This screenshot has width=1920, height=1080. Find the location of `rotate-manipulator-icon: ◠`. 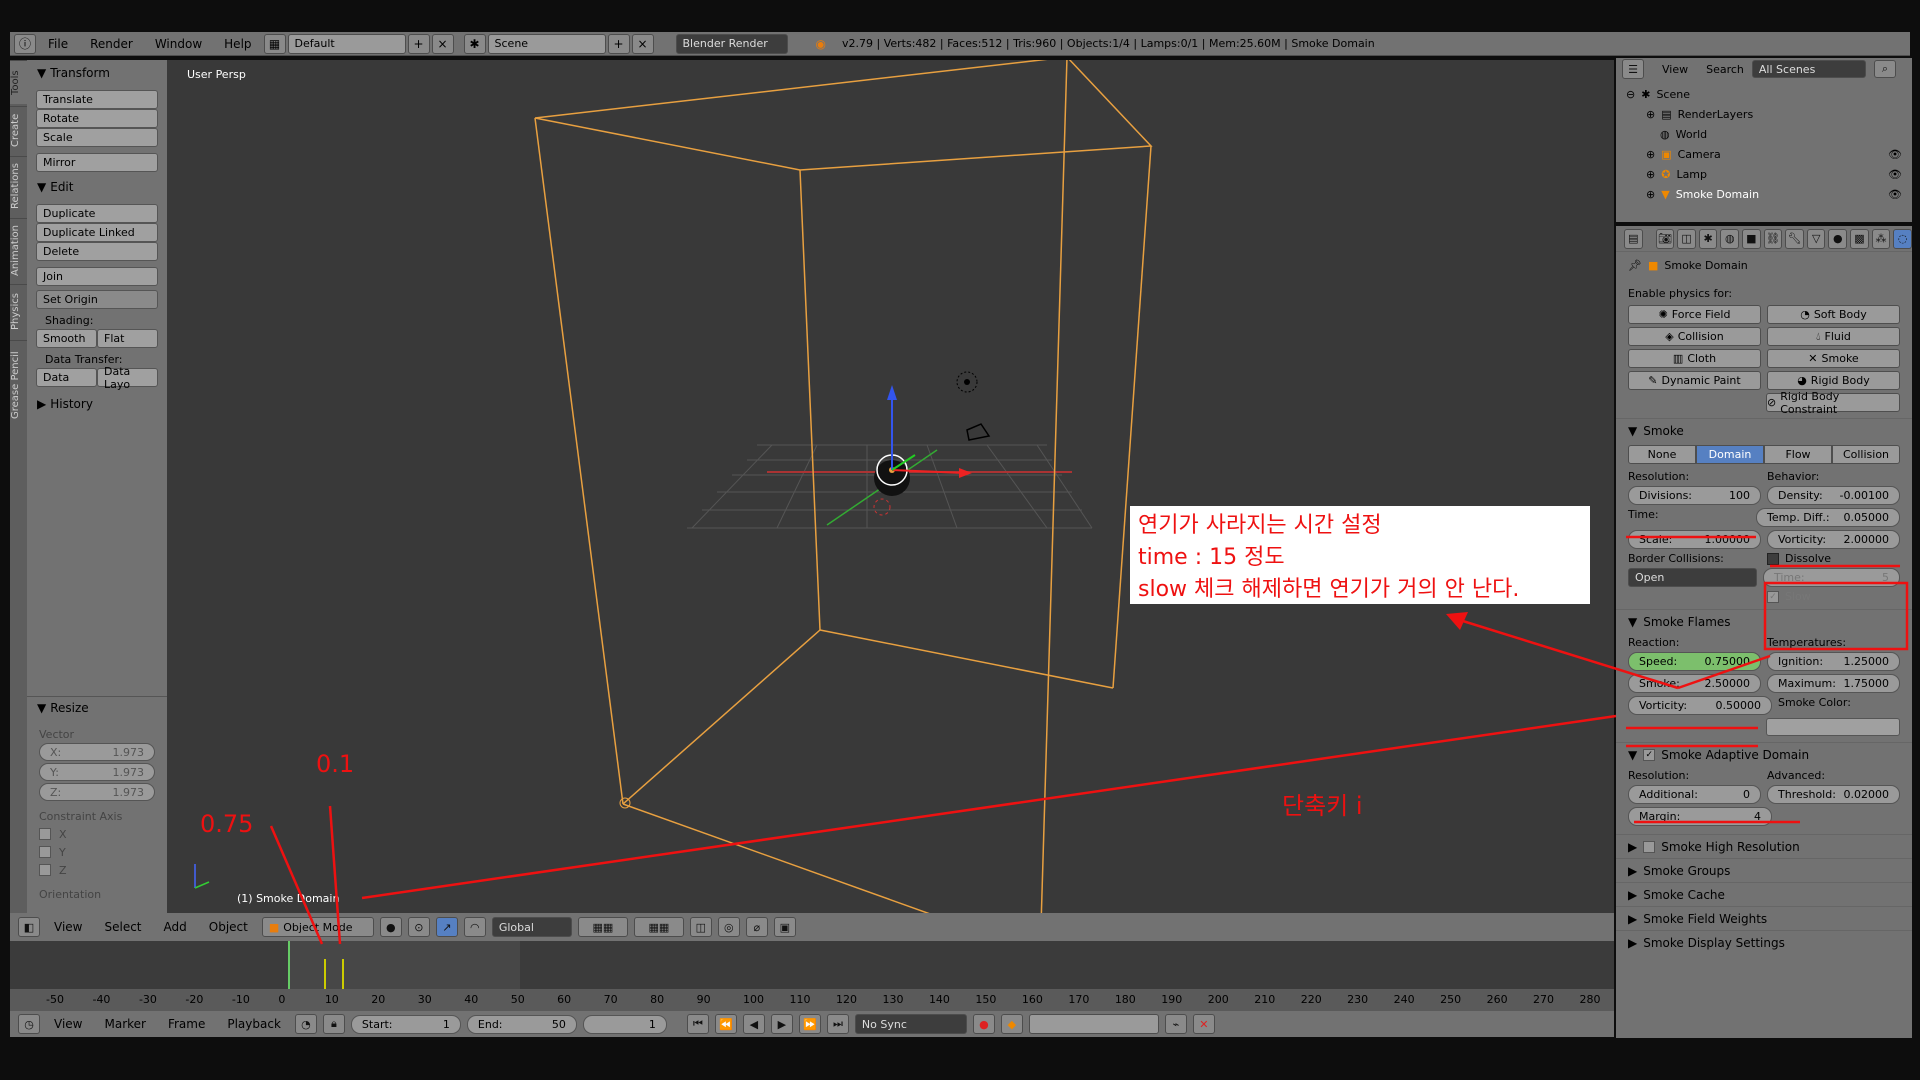

rotate-manipulator-icon: ◠ is located at coordinates (474, 927).